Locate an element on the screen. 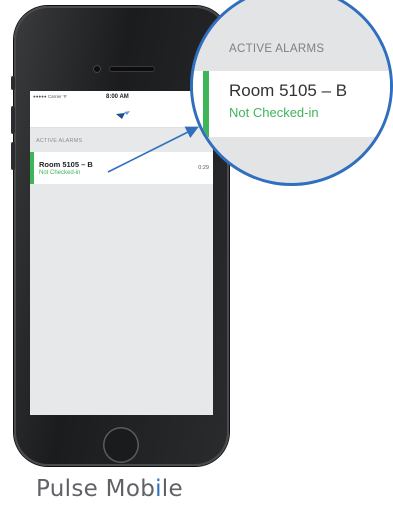  zoom-alarm-status: Not Checked-in is located at coordinates (274, 112).